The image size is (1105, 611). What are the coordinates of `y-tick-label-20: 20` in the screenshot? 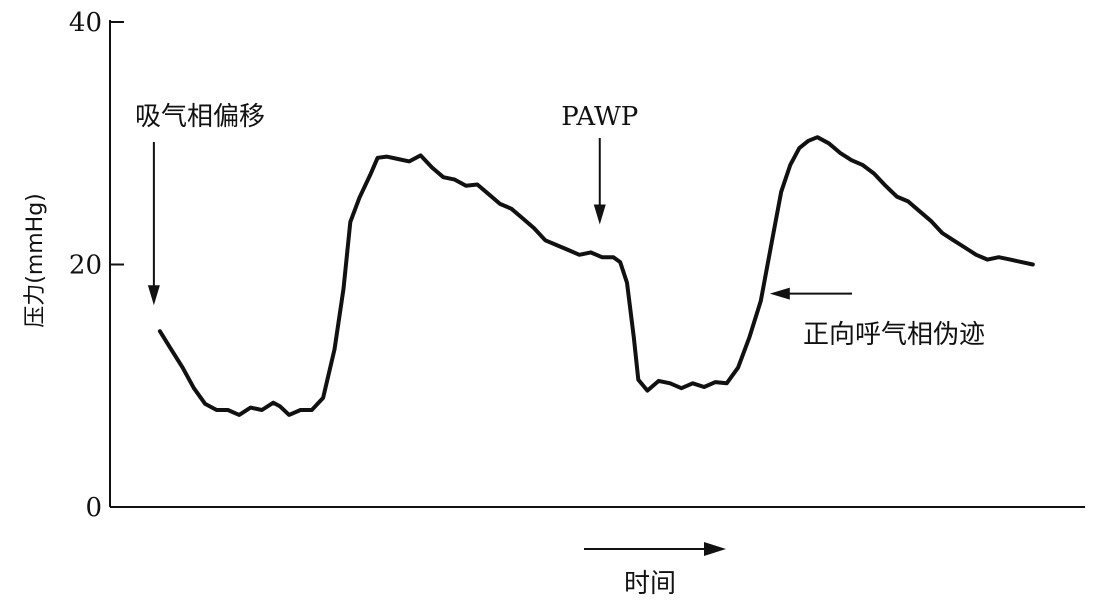 It's located at (85, 266).